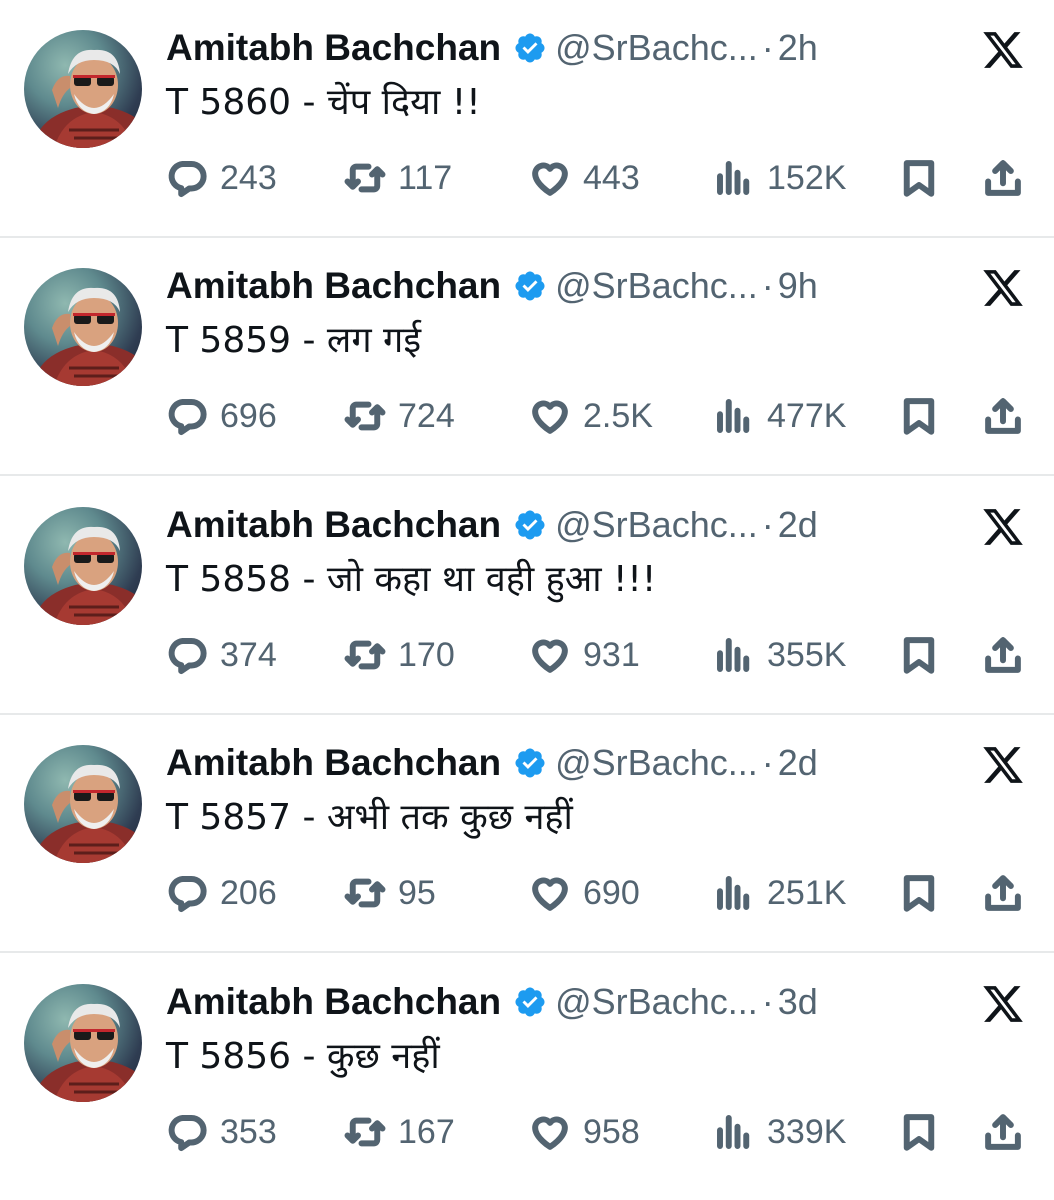  I want to click on retweet-button: 167, so click(399, 1132).